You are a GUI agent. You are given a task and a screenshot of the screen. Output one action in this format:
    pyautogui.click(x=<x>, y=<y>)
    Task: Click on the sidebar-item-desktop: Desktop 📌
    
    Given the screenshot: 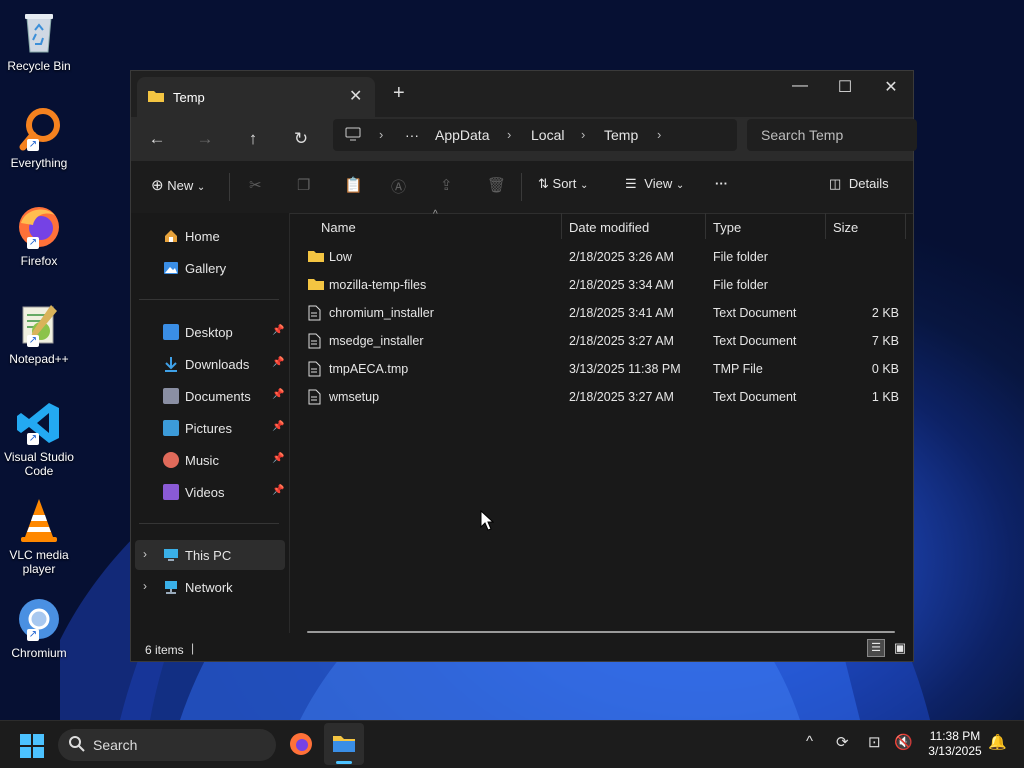 What is the action you would take?
    pyautogui.click(x=210, y=332)
    